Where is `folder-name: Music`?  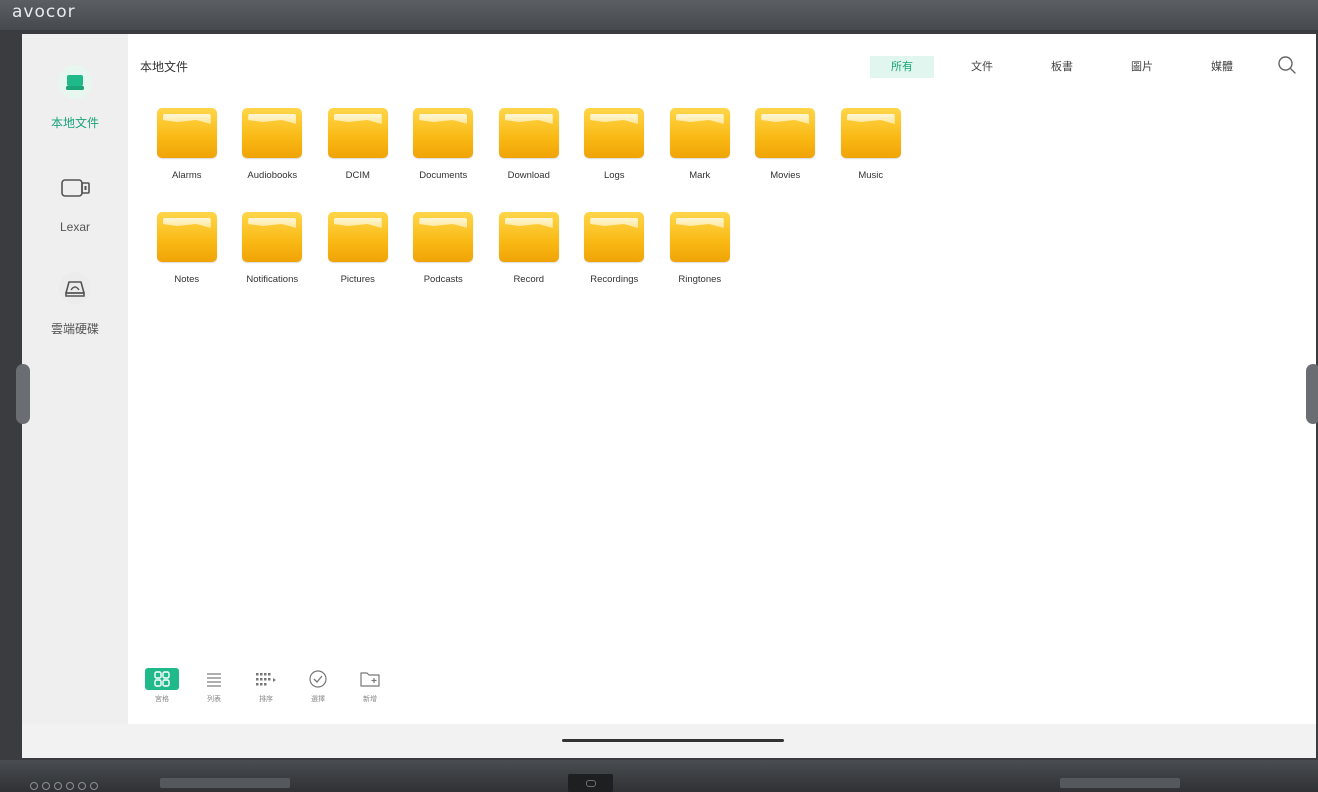
folder-name: Music is located at coordinates (871, 175).